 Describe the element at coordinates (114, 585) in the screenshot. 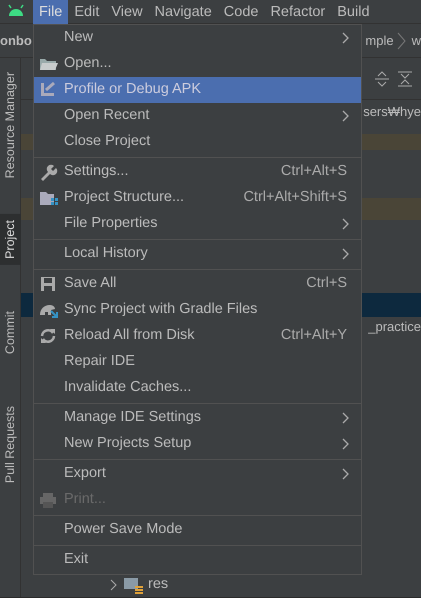

I see `chevron-right-icon` at that location.